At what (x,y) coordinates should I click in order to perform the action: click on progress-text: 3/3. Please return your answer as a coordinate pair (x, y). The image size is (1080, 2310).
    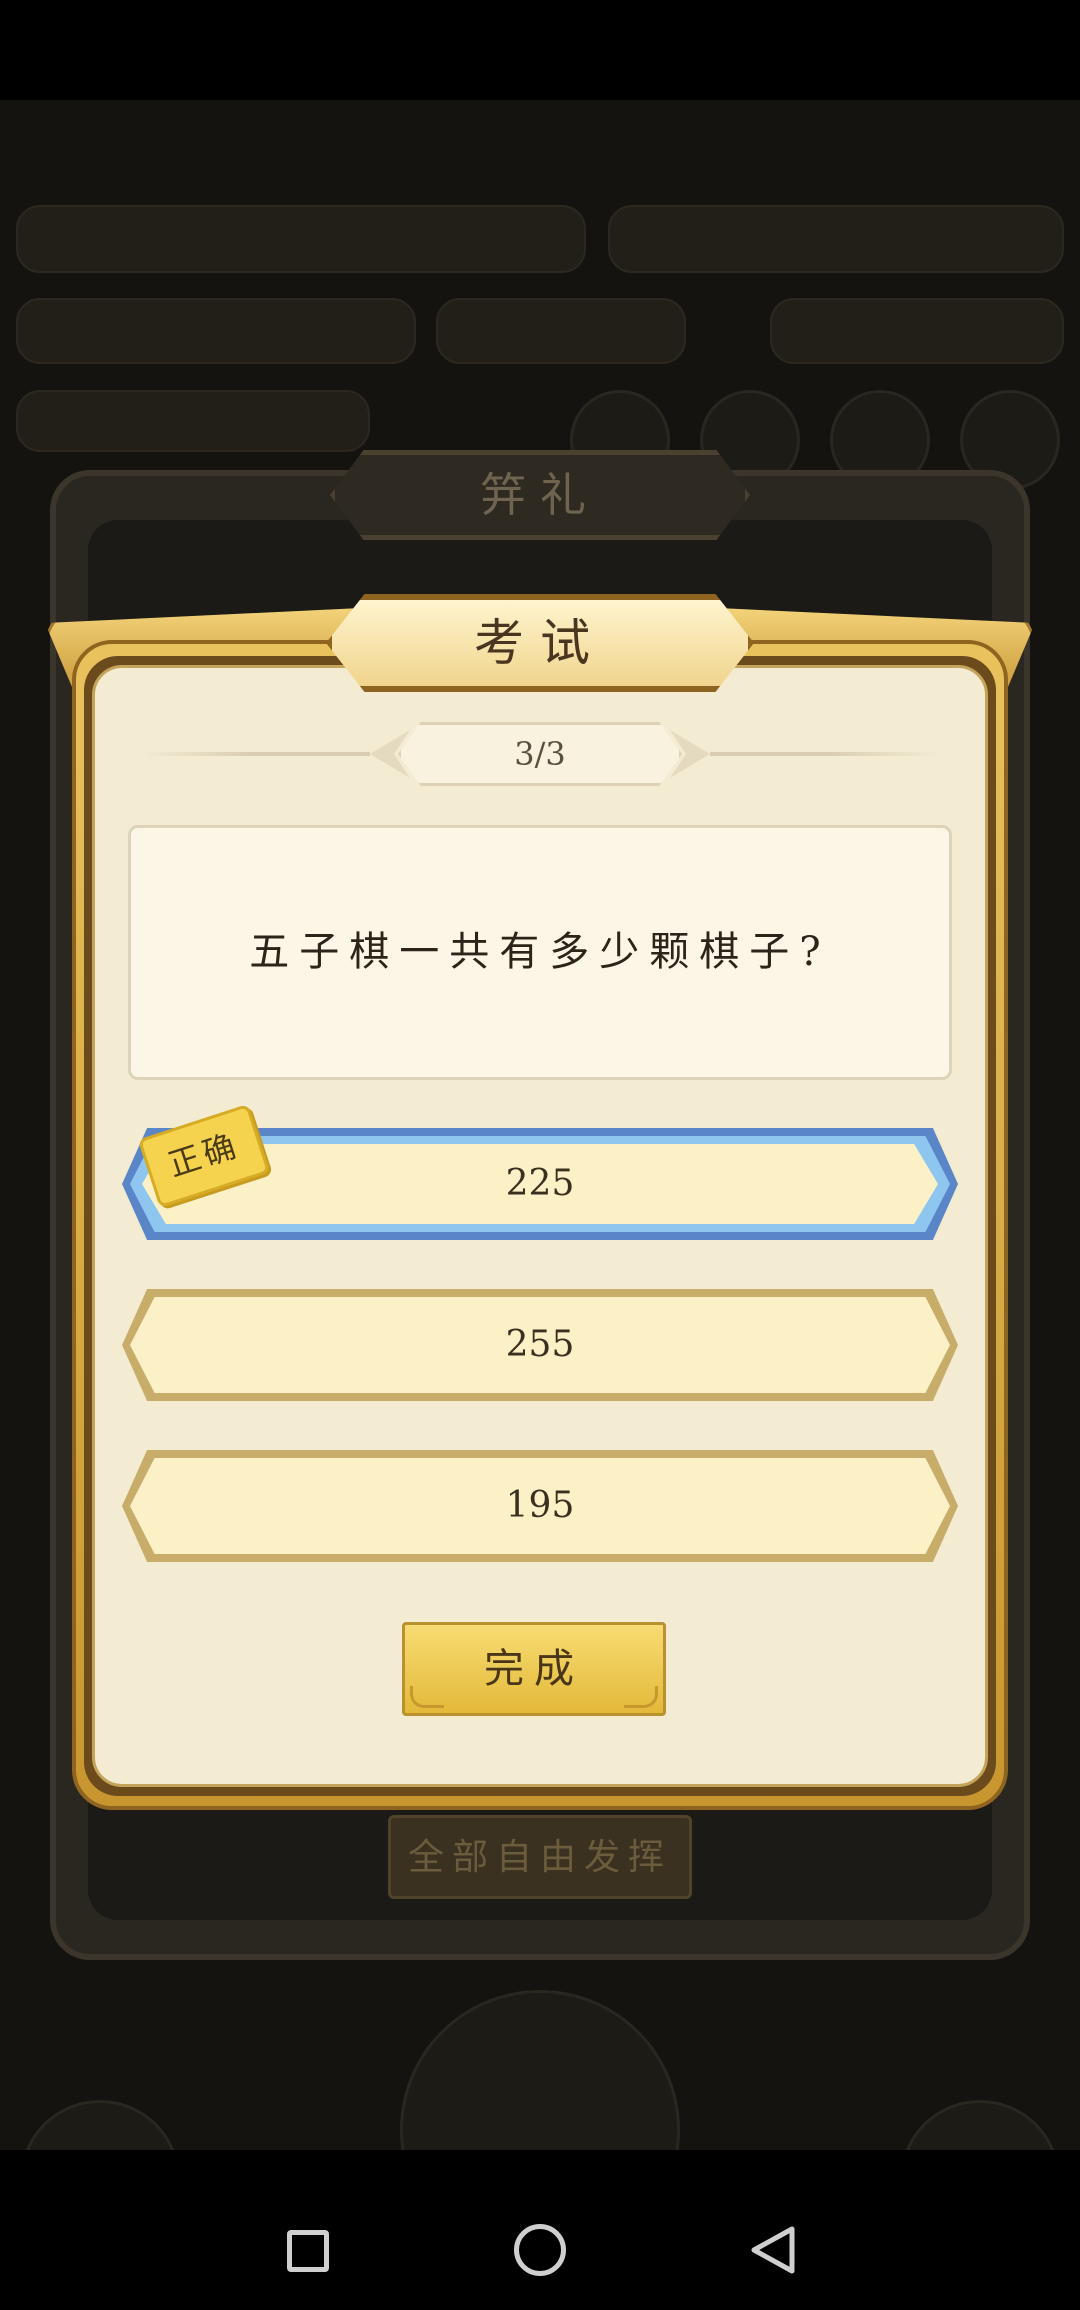
    Looking at the image, I should click on (540, 754).